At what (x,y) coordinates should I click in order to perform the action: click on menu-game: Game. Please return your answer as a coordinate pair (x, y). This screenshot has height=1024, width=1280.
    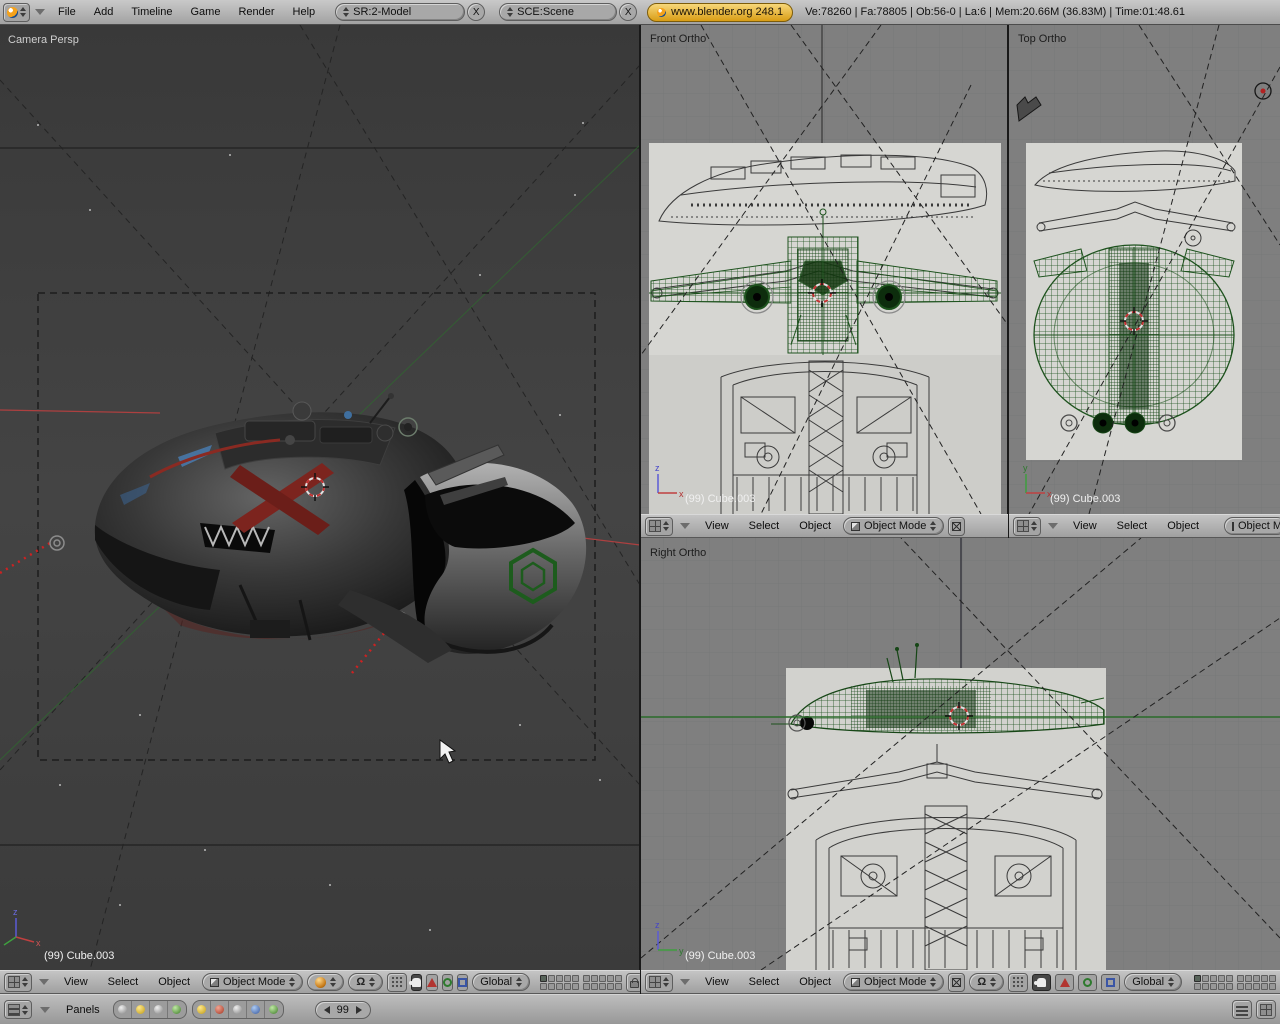
    Looking at the image, I should click on (205, 12).